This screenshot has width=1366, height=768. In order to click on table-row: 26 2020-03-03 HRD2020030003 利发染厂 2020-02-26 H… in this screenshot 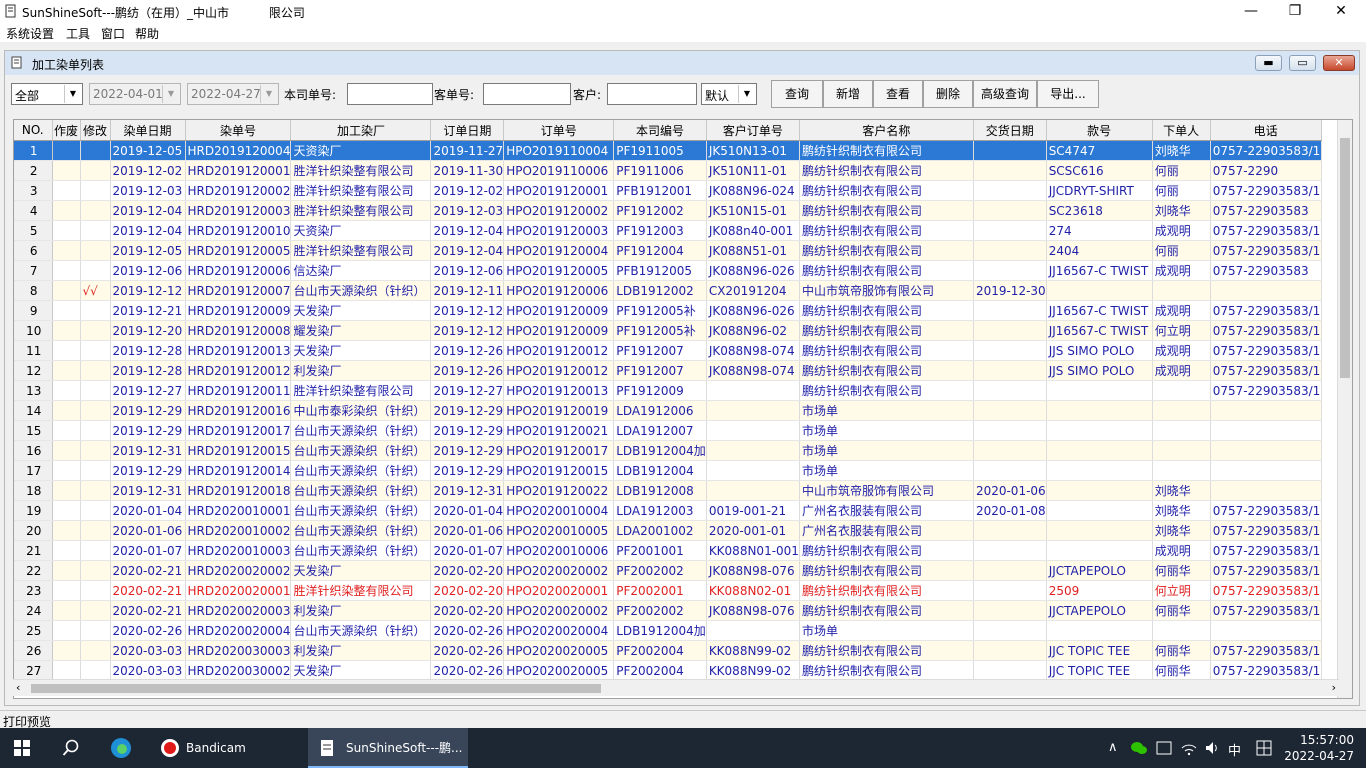, I will do `click(668, 650)`.